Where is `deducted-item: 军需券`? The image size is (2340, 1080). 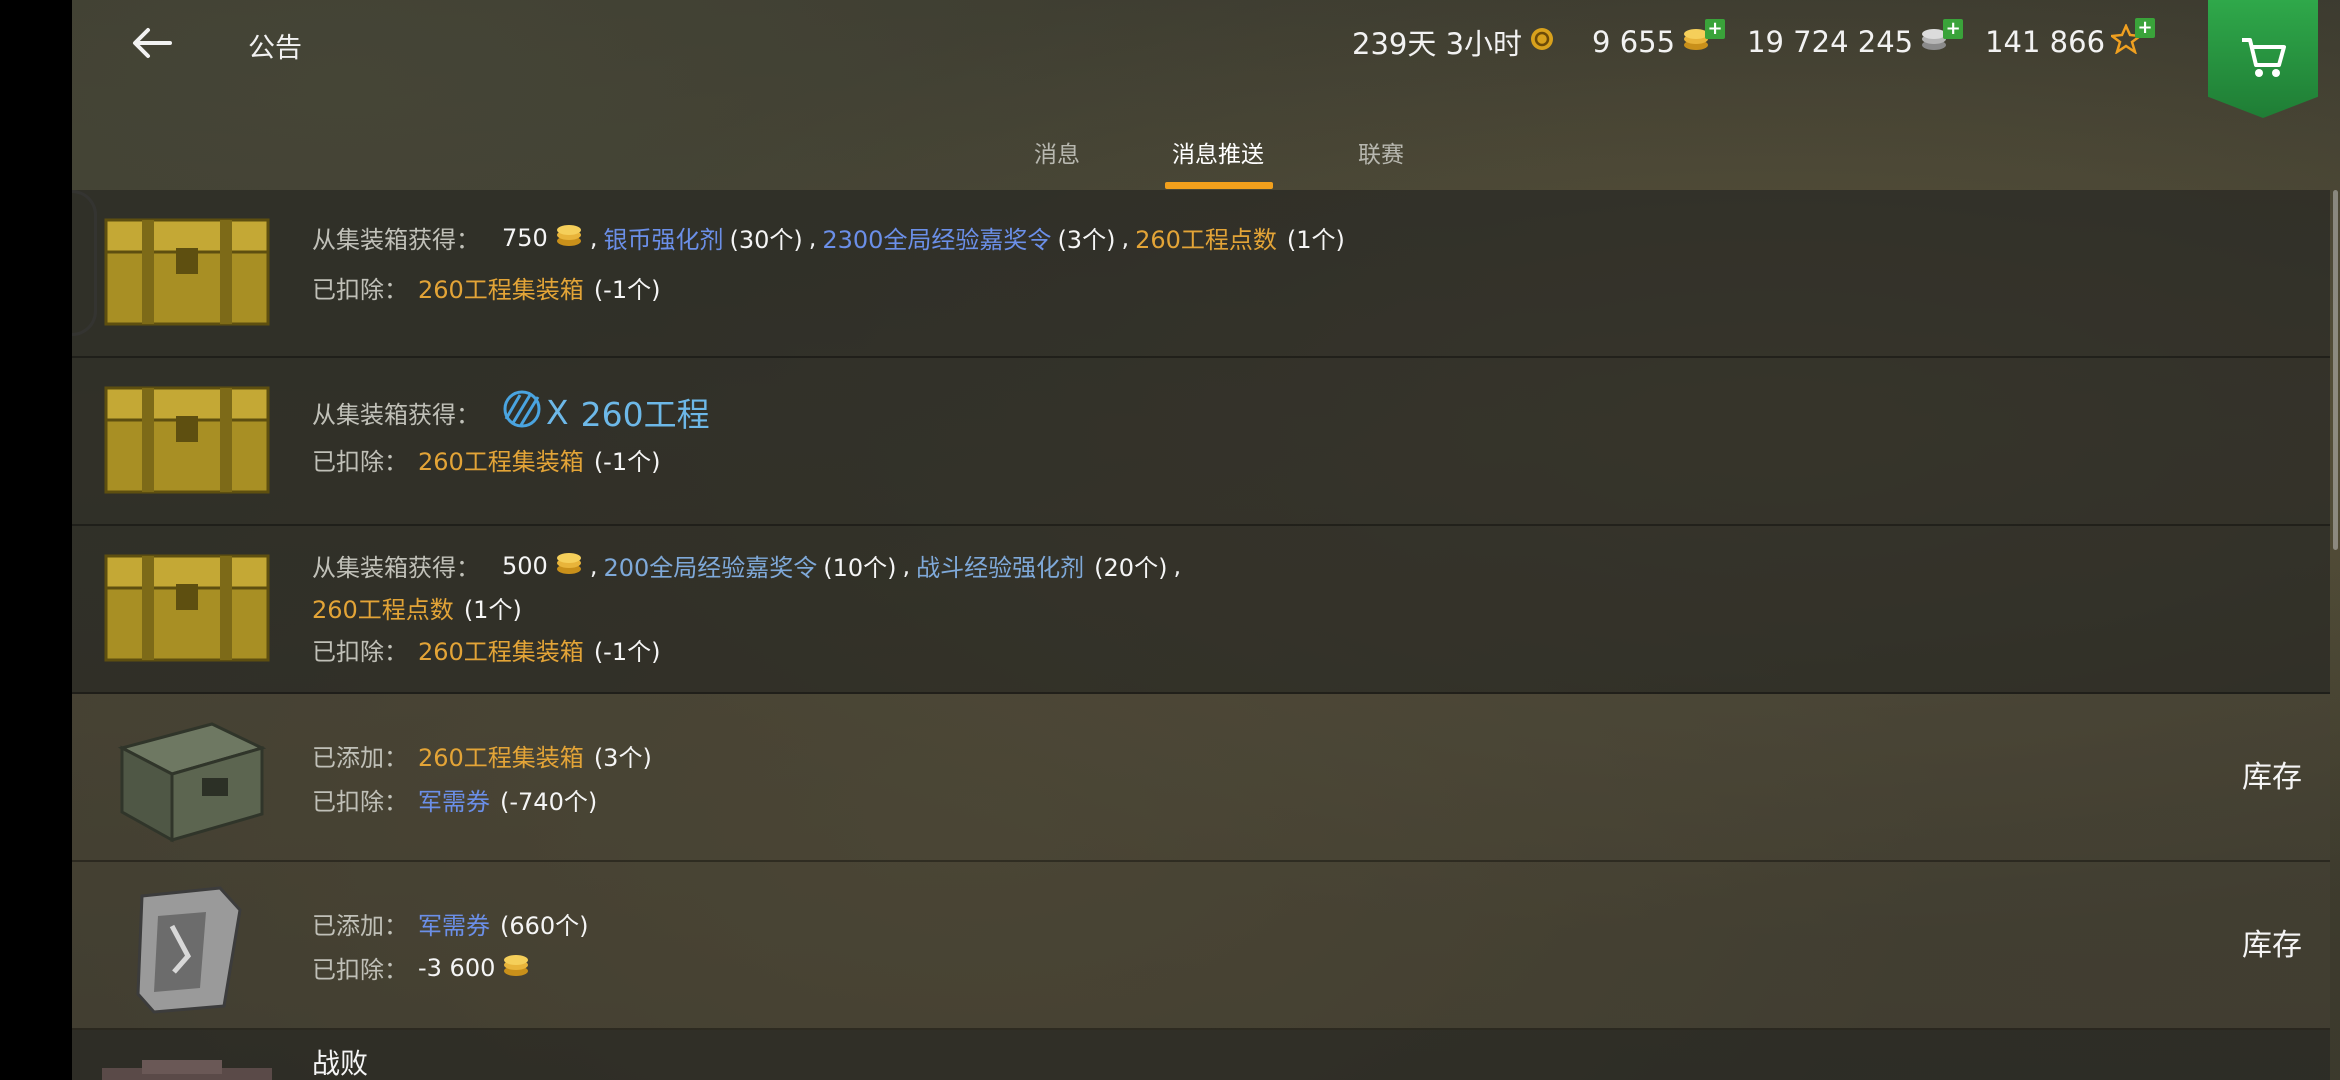 deducted-item: 军需券 is located at coordinates (454, 802).